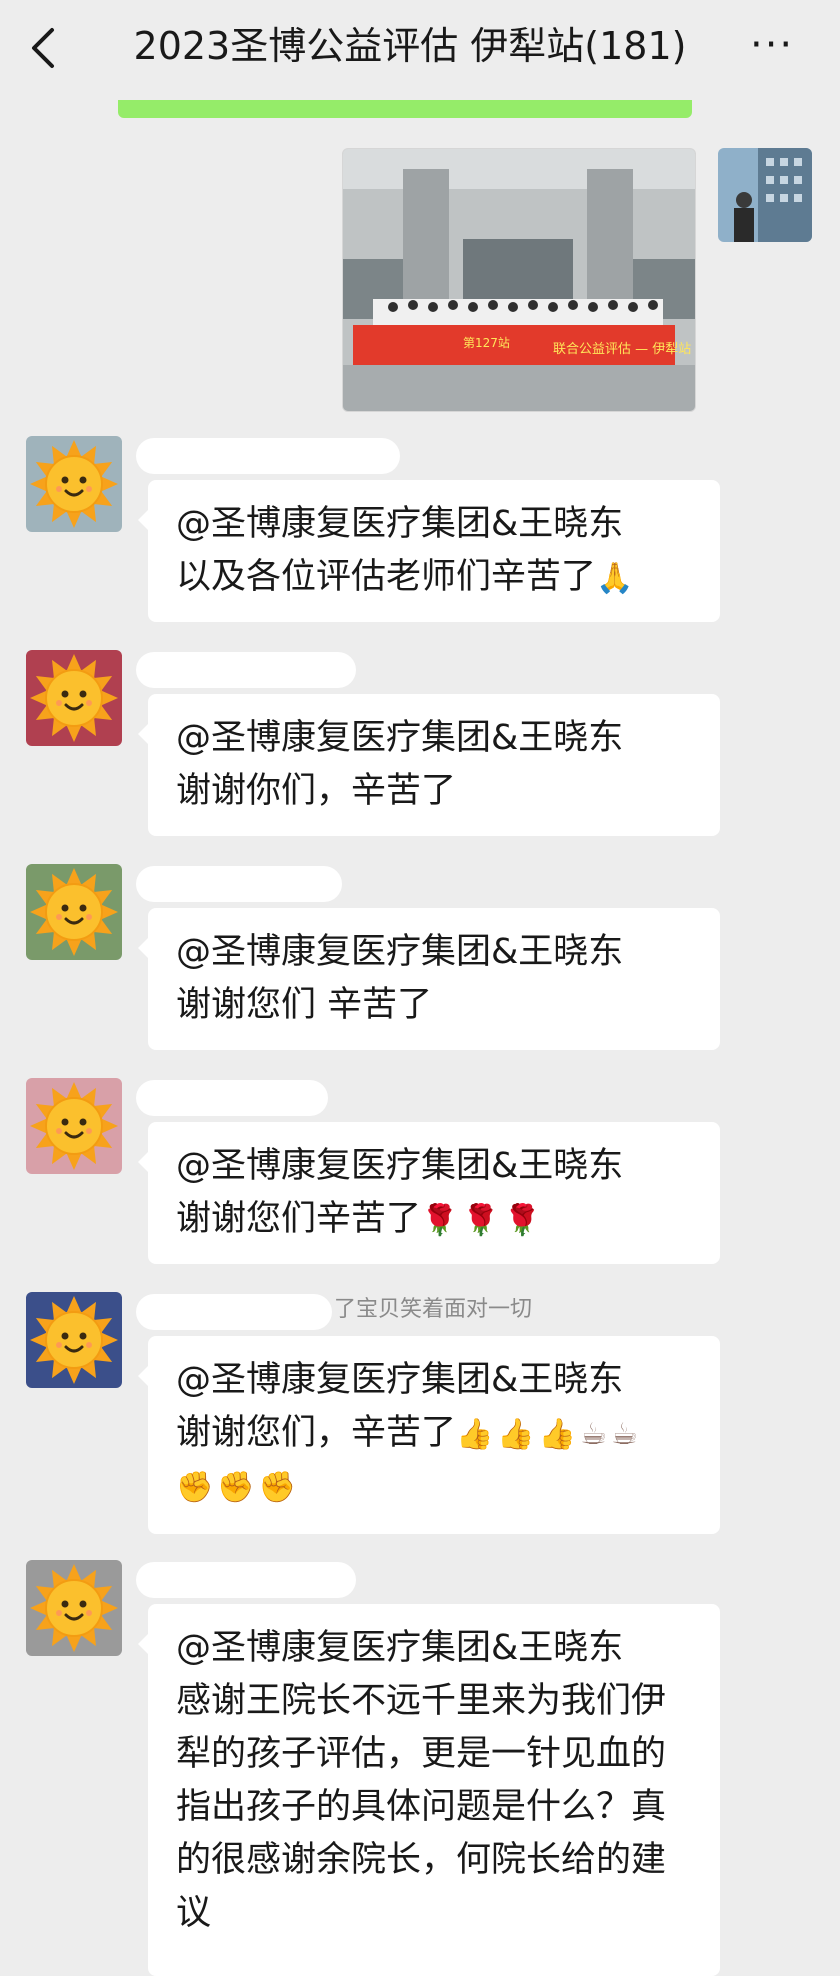 This screenshot has width=840, height=1976. I want to click on message-text: 谢谢您们 辛苦了, so click(304, 1005).